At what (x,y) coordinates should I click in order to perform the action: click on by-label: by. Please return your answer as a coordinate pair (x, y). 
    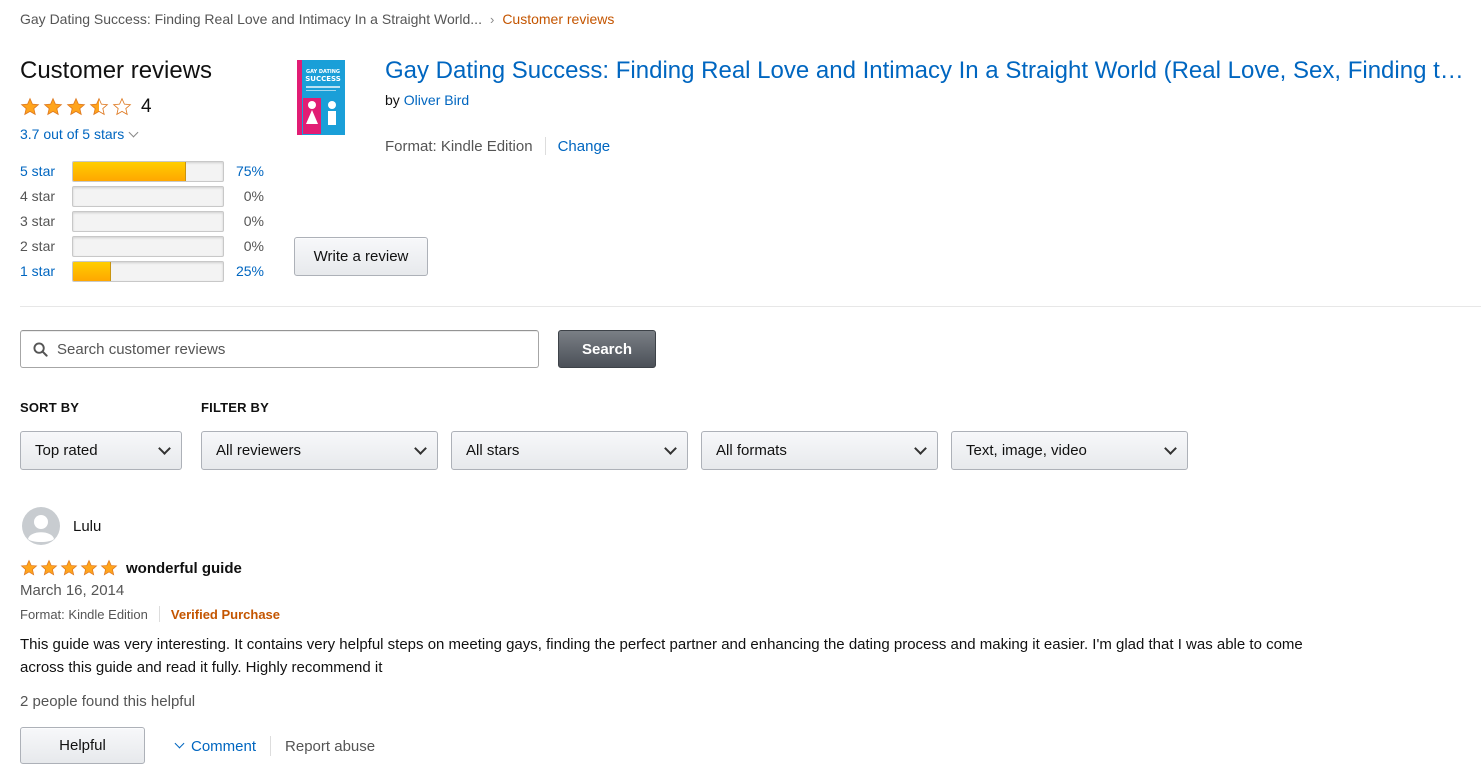
    Looking at the image, I should click on (392, 100).